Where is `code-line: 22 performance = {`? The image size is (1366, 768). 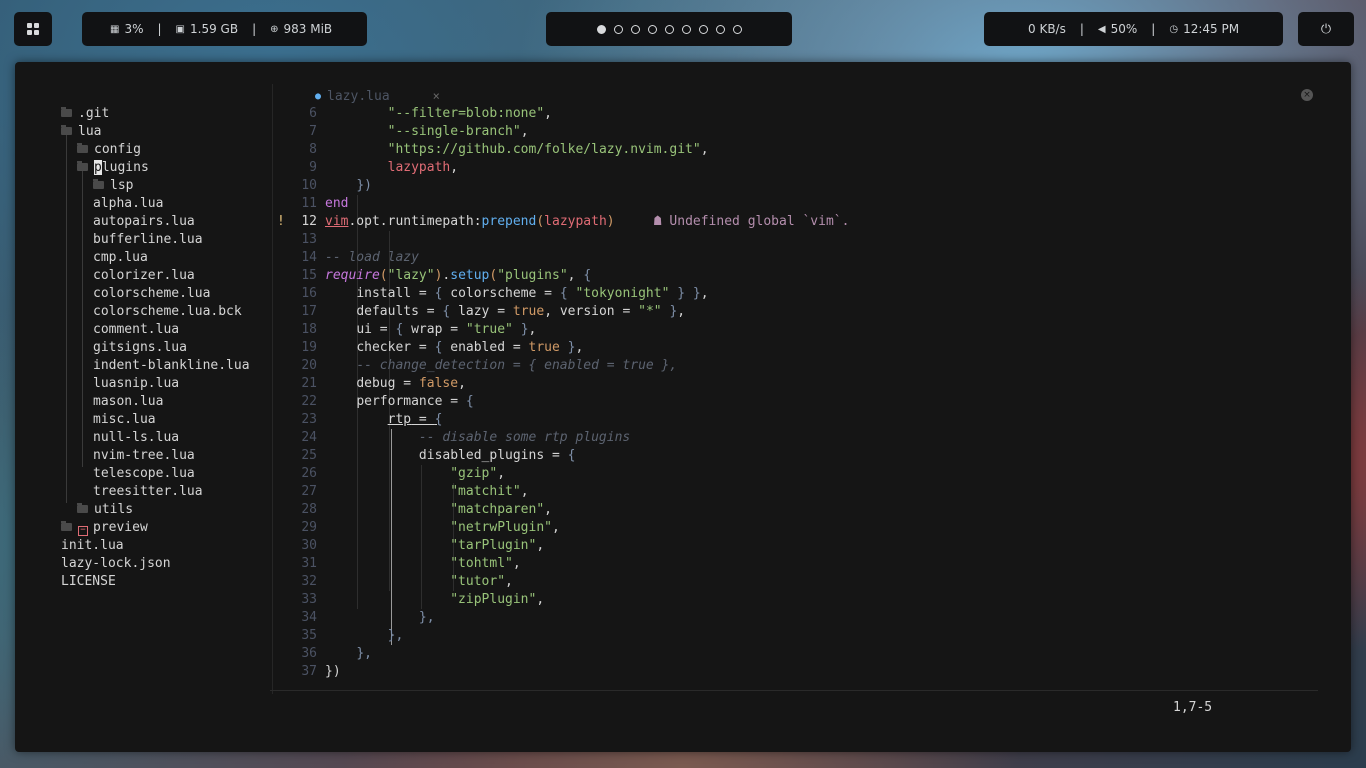
code-line: 22 performance = { is located at coordinates (387, 401).